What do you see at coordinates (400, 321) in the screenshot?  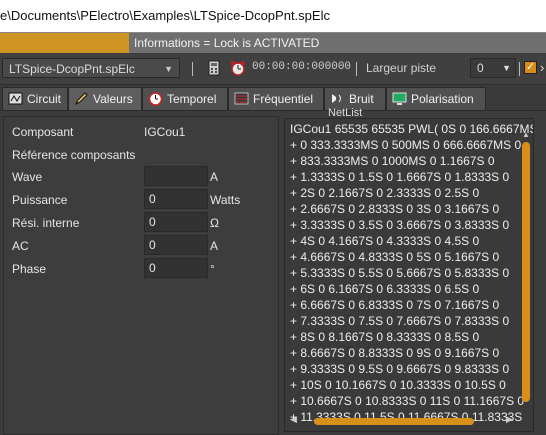 I see `netlist-line: + 7.3333S 0 7.5S 0 7.6667S 0 7.8333S 0` at bounding box center [400, 321].